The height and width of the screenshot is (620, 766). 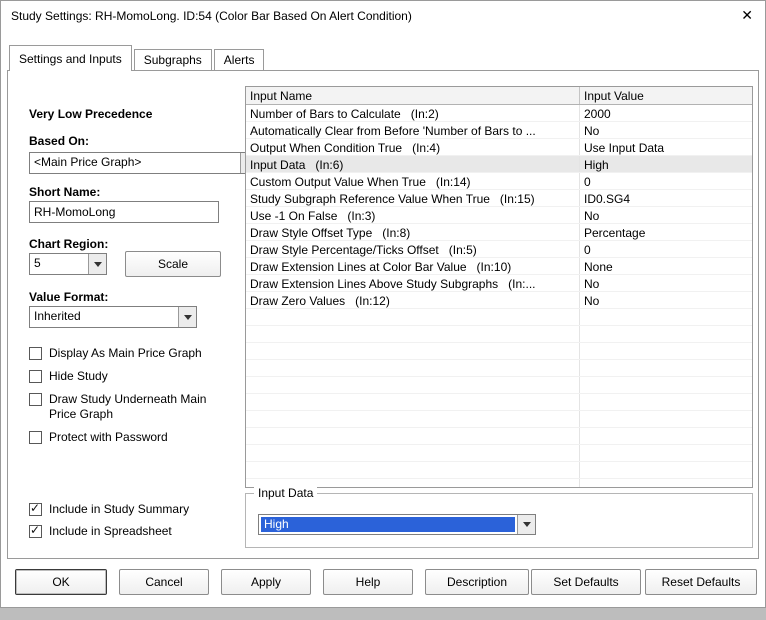 What do you see at coordinates (747, 15) in the screenshot?
I see `close-icon: ✕` at bounding box center [747, 15].